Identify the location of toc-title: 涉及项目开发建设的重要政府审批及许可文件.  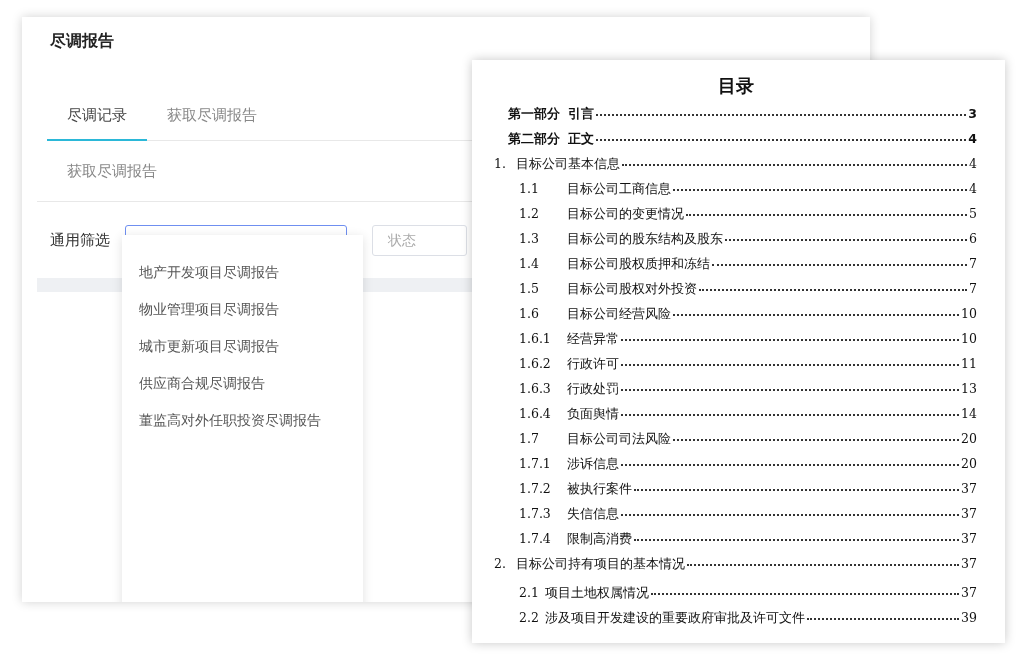
(674, 618).